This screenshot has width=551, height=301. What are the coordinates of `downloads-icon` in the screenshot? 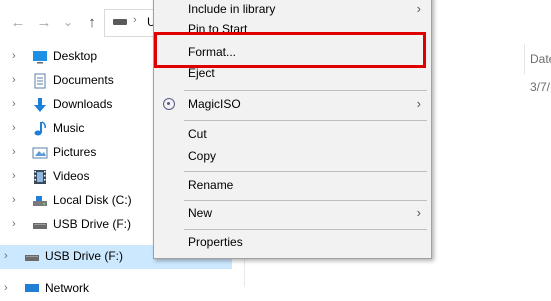 It's located at (40, 105).